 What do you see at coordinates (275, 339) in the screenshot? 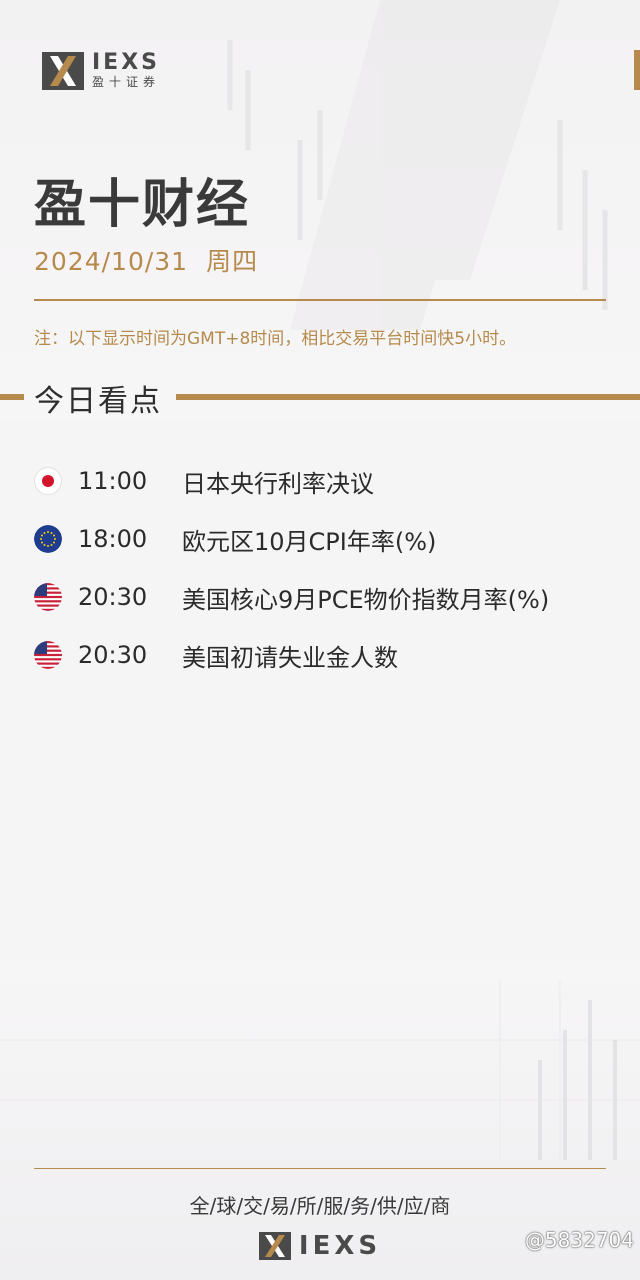
I see `timezone-note: 注：以下显示时间为GMT+8时间，相比交易平台时间快5小时。` at bounding box center [275, 339].